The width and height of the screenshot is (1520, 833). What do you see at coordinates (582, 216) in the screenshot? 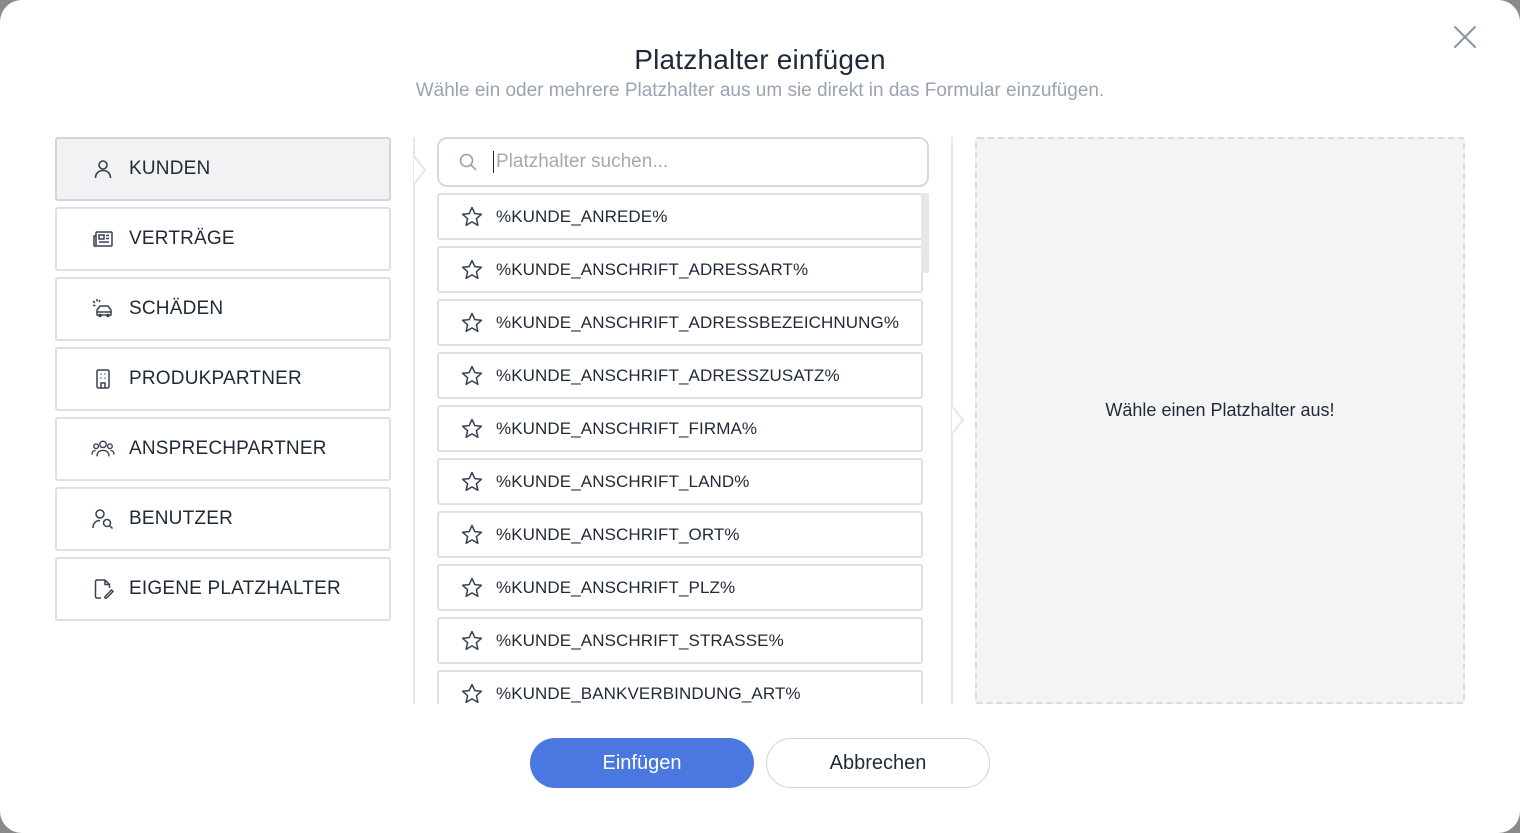
I see `placeholder-label: %KUNDE_ANREDE%` at bounding box center [582, 216].